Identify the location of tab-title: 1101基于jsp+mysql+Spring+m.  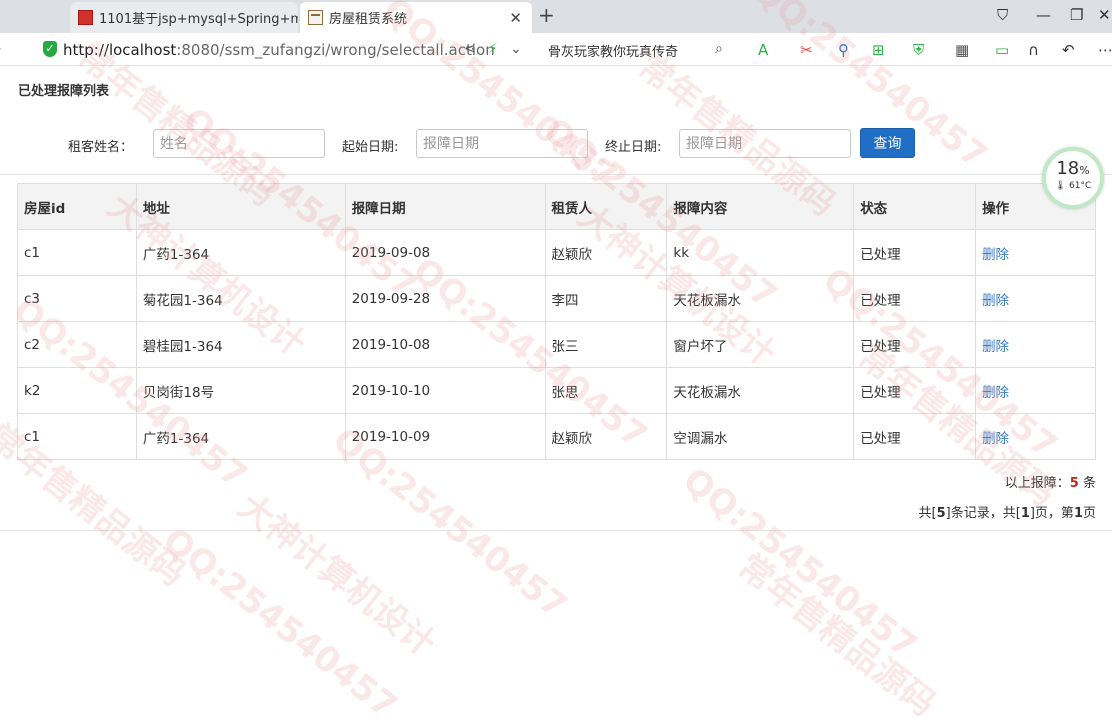
(198, 19).